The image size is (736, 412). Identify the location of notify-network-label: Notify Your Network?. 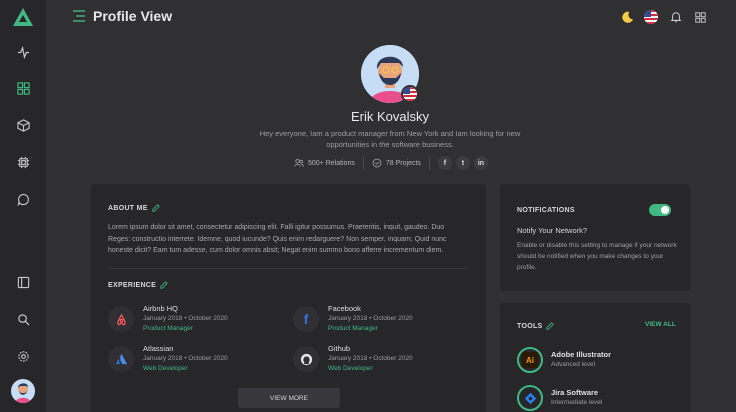
(552, 230).